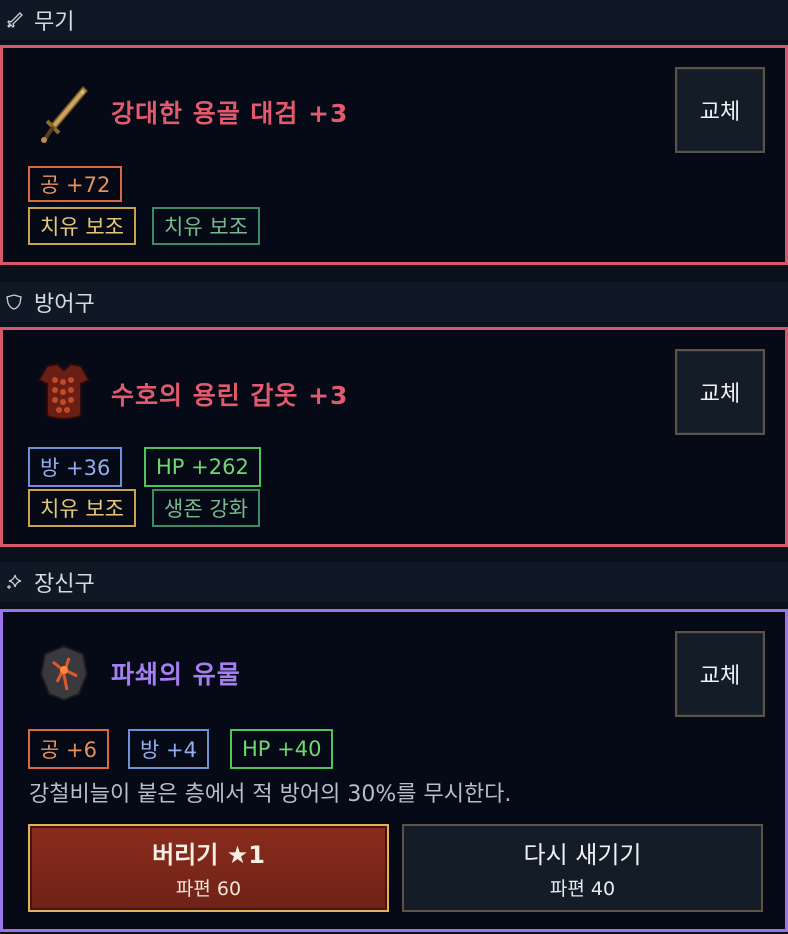 The width and height of the screenshot is (788, 934). Describe the element at coordinates (14, 582) in the screenshot. I see `sparkle-icon` at that location.